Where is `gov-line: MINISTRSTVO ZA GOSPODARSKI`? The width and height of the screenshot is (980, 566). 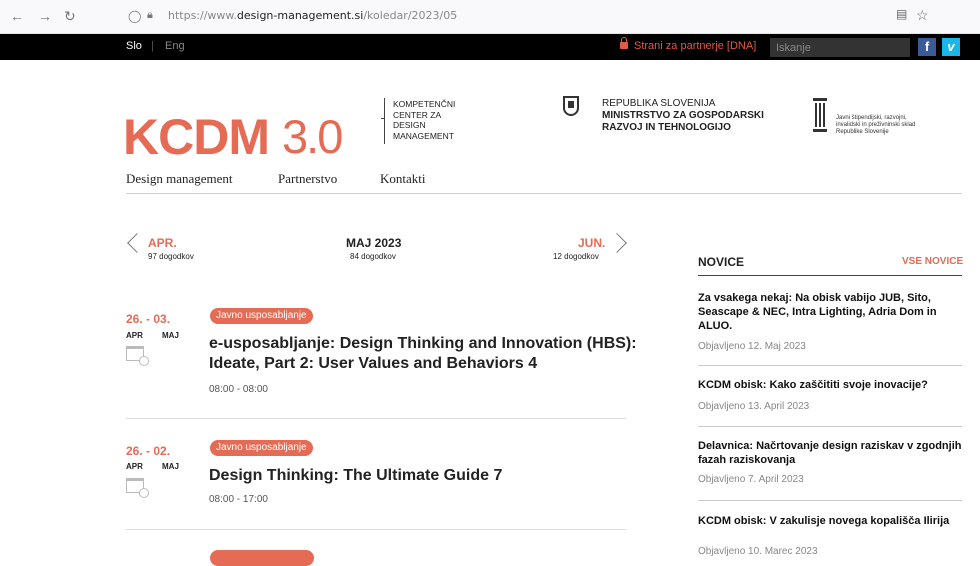 gov-line: MINISTRSTVO ZA GOSPODARSKI is located at coordinates (683, 115).